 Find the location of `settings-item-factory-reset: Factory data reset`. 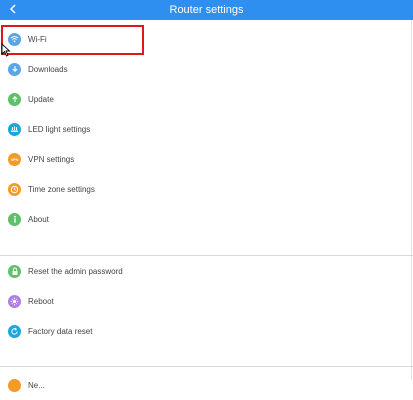

settings-item-factory-reset: Factory data reset is located at coordinates (206, 331).